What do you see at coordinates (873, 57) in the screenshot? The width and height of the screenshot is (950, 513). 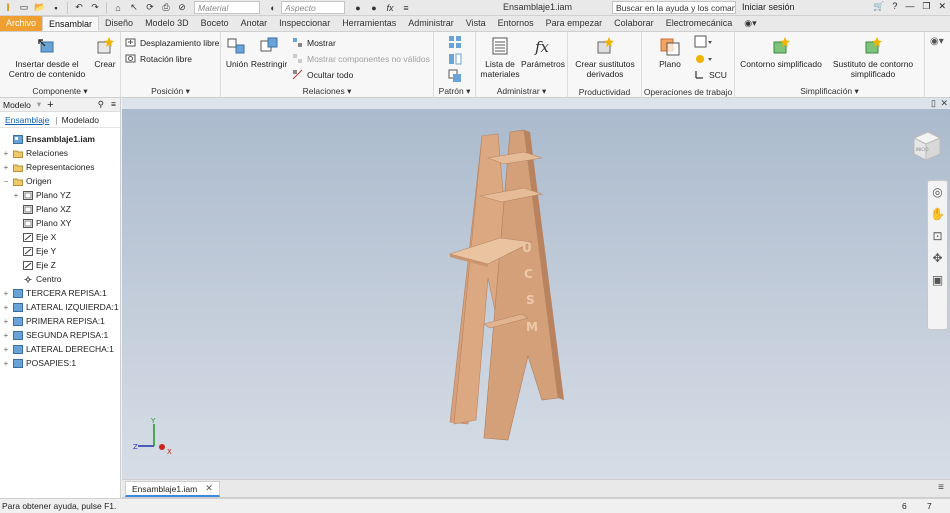 I see `shrinkwrap-substitute-button: Sustituto de contorno simplificado` at bounding box center [873, 57].